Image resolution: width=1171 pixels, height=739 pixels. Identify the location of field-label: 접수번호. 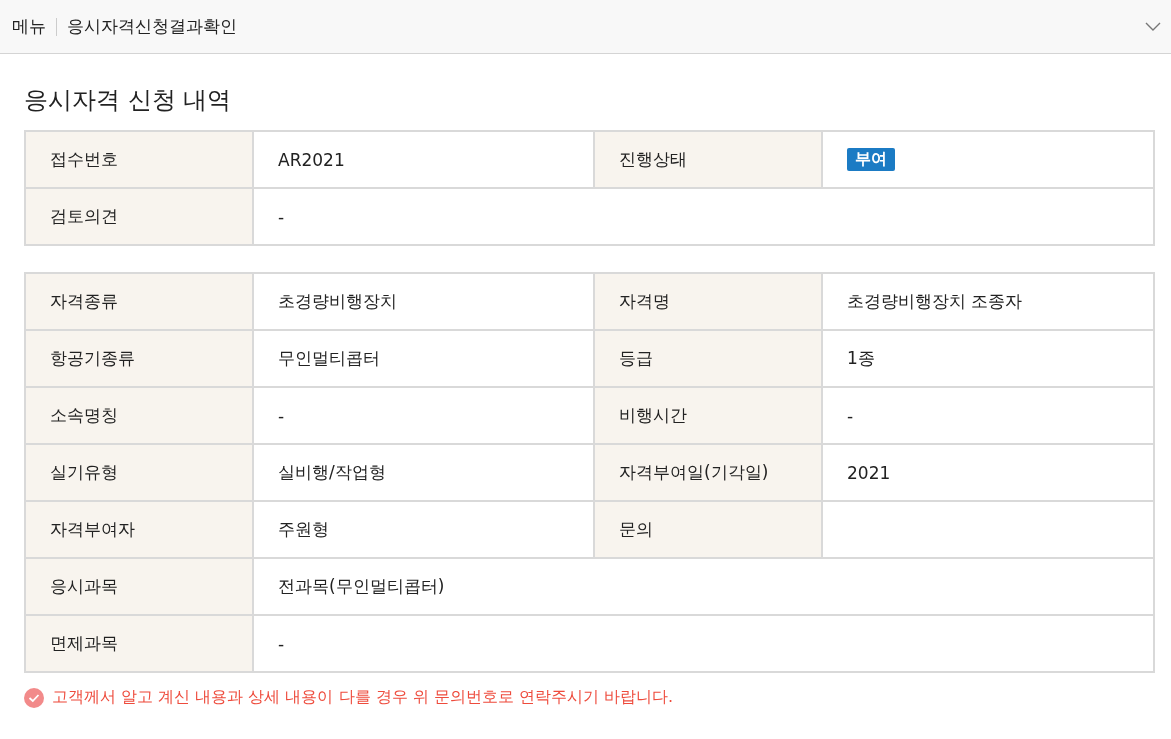
(139, 159).